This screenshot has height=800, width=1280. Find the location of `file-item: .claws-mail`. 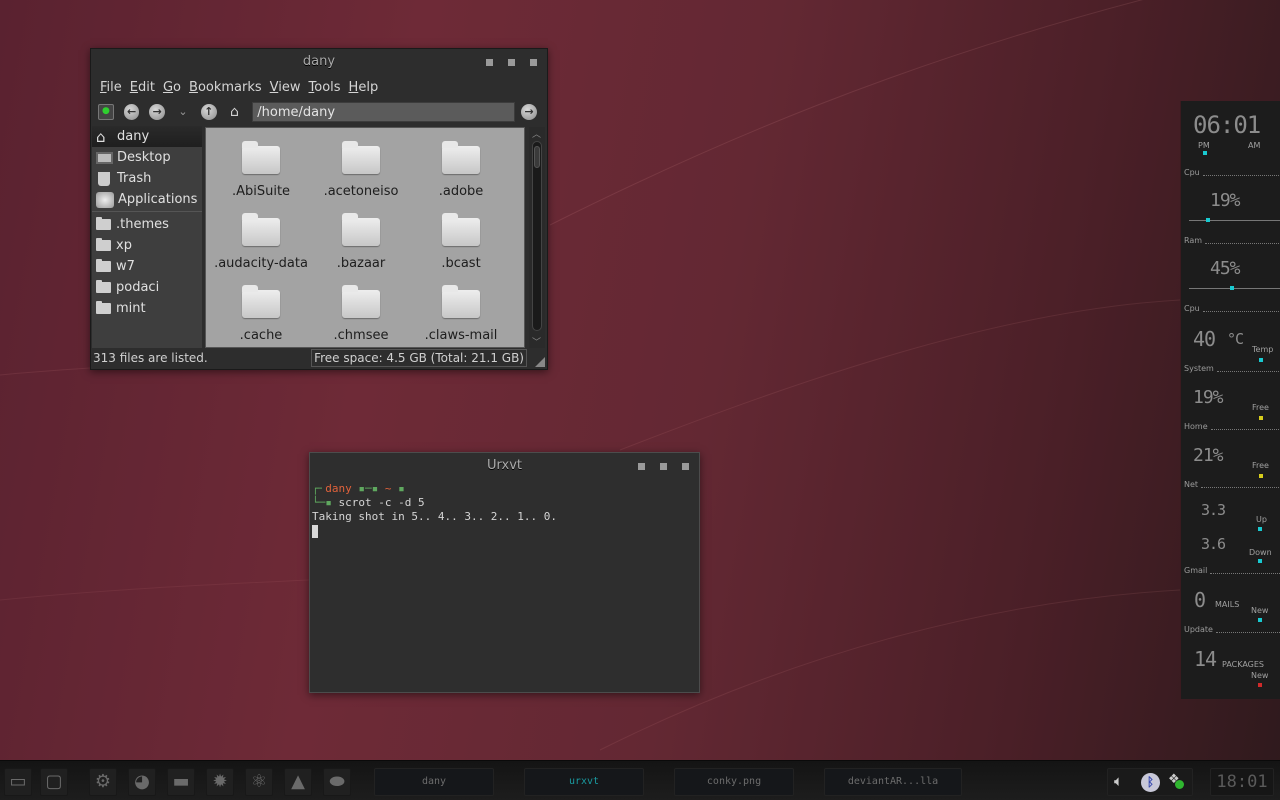

file-item: .claws-mail is located at coordinates (461, 318).